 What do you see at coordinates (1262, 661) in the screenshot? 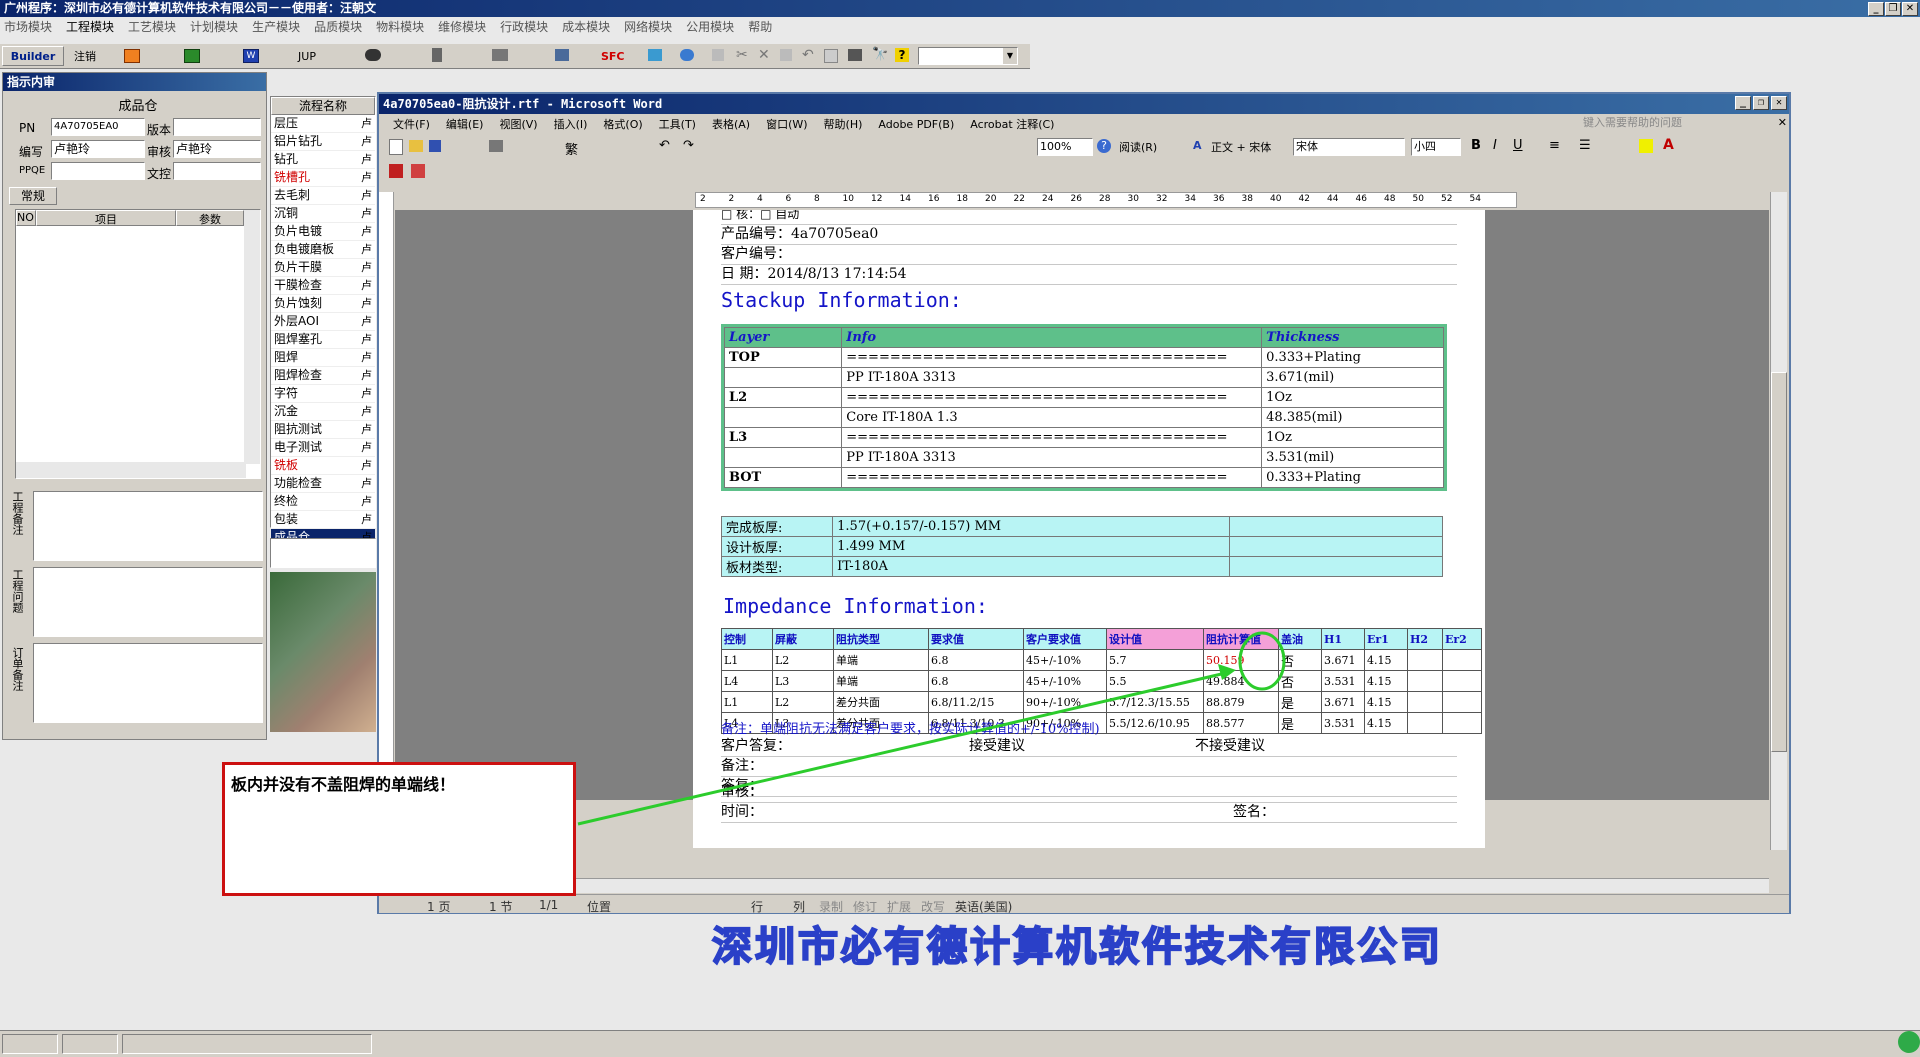
I see `highlight-circle` at bounding box center [1262, 661].